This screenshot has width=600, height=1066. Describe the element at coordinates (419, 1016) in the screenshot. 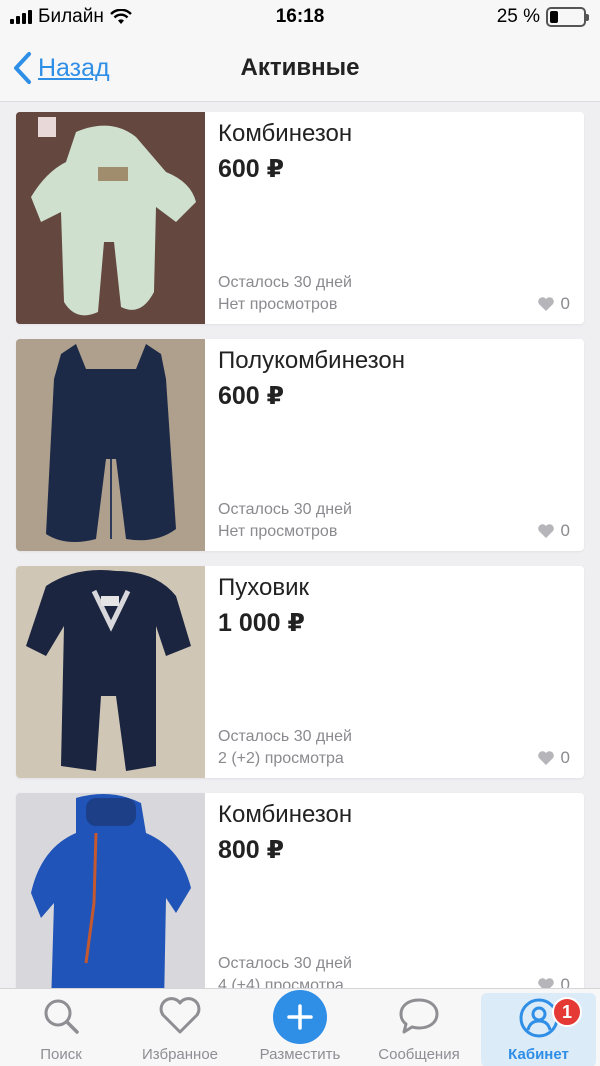

I see `chat-bubble-icon` at that location.